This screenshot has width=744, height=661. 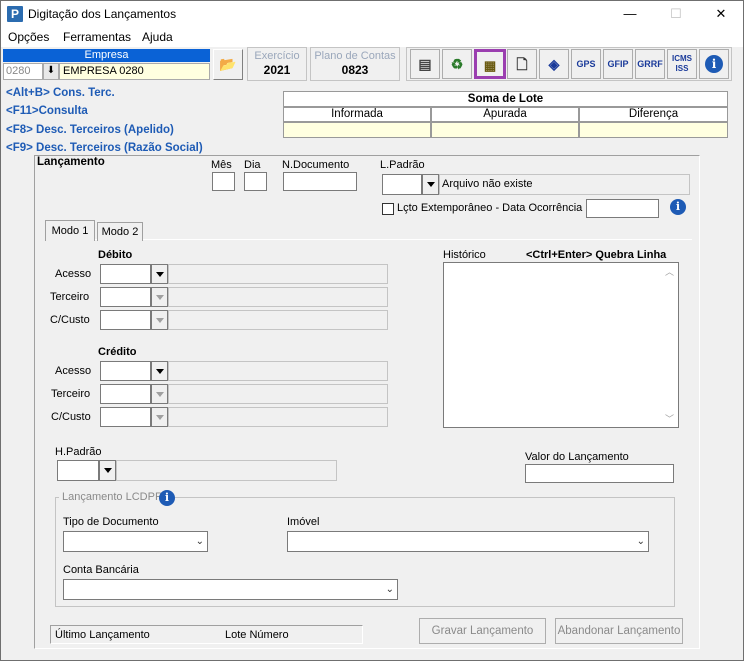 I want to click on shortcut-desc-razao: <F9> Desc. Terceiros (Razão Social), so click(x=104, y=148).